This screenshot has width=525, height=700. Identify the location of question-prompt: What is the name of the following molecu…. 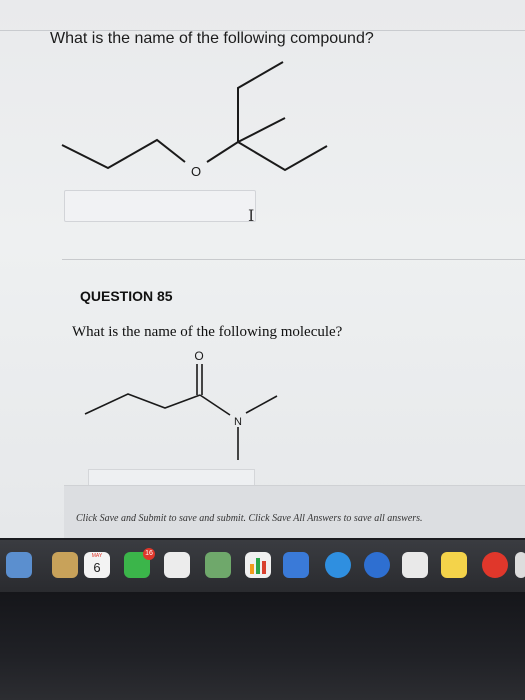
(207, 332).